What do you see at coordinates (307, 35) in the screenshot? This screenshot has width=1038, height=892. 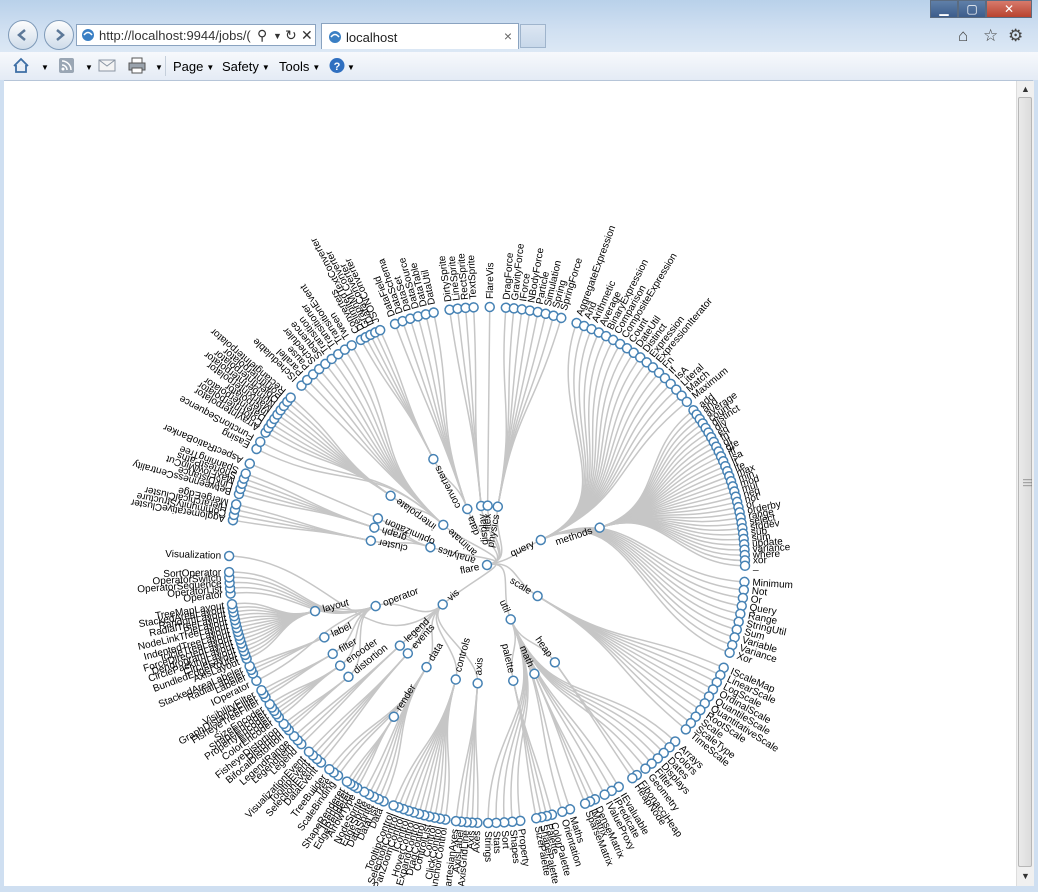 I see `stop-icon: ✕` at bounding box center [307, 35].